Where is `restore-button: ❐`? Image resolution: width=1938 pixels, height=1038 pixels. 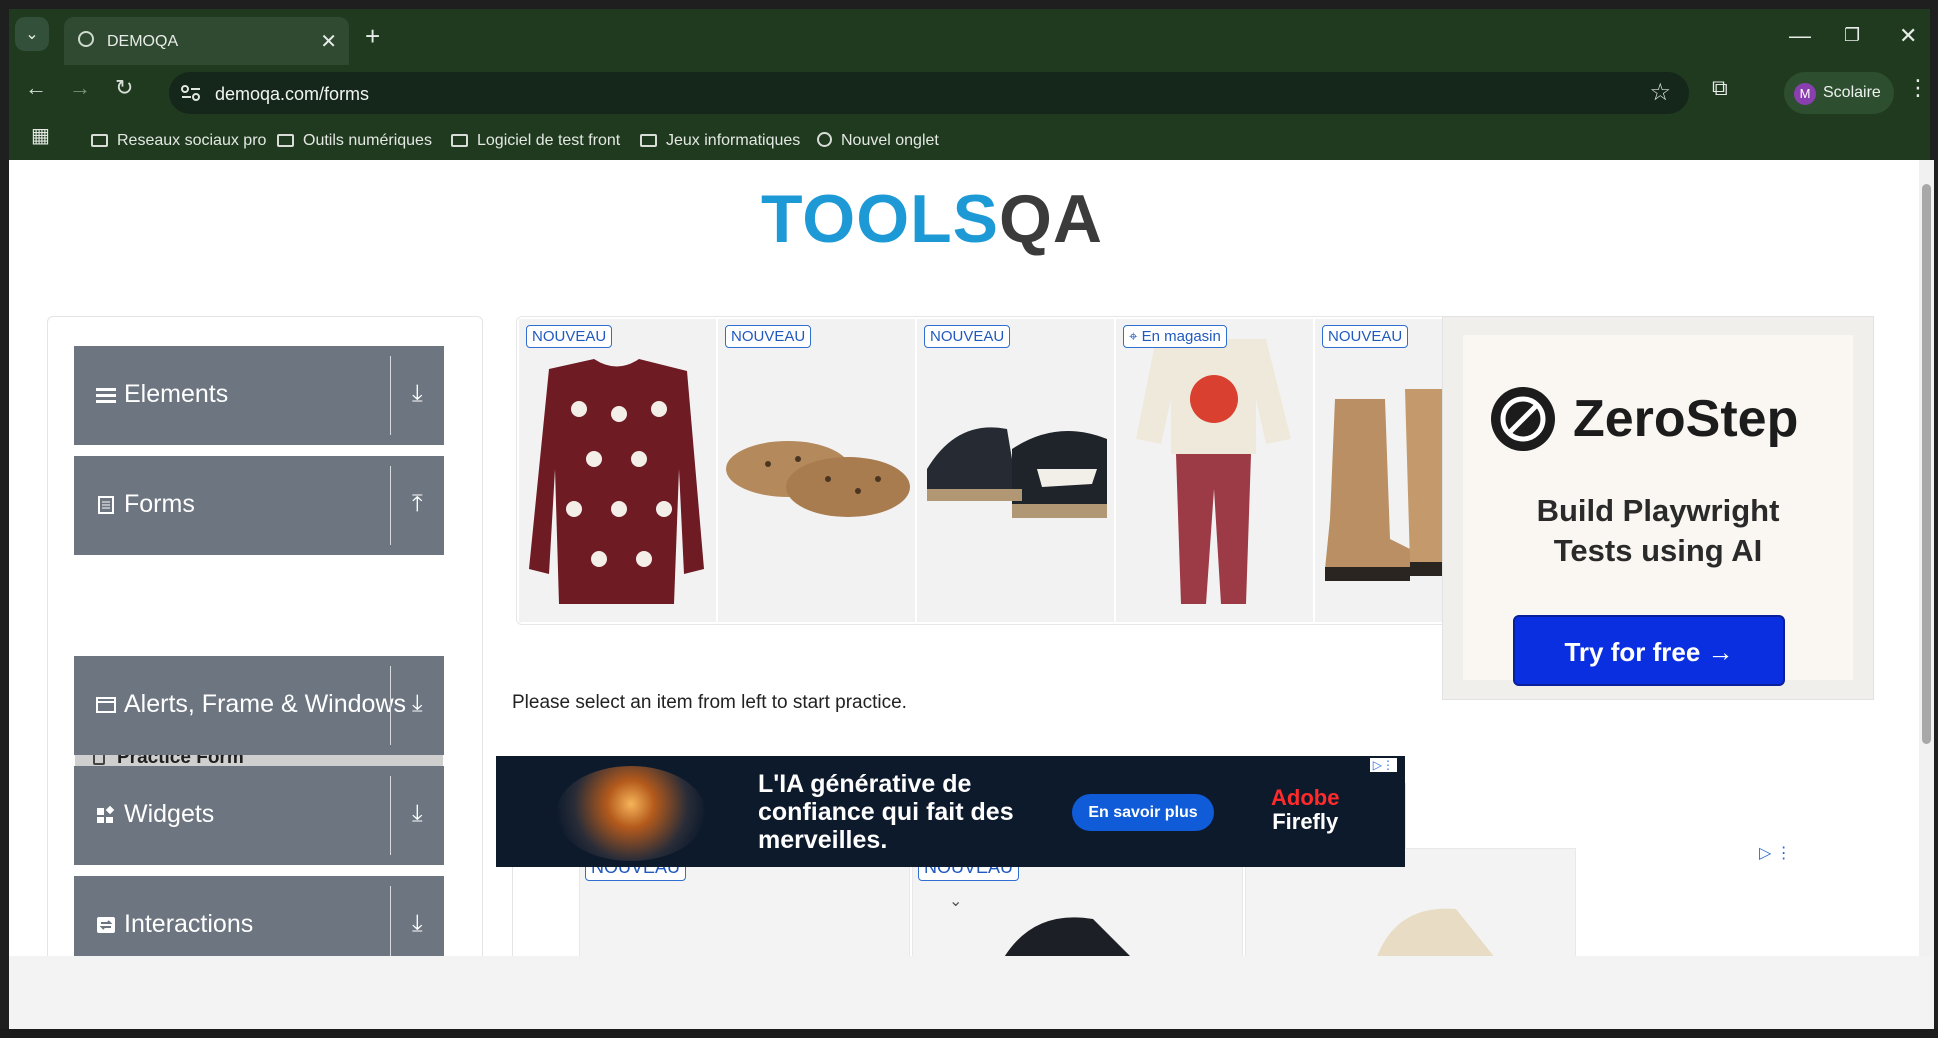
restore-button: ❐ is located at coordinates (1852, 35).